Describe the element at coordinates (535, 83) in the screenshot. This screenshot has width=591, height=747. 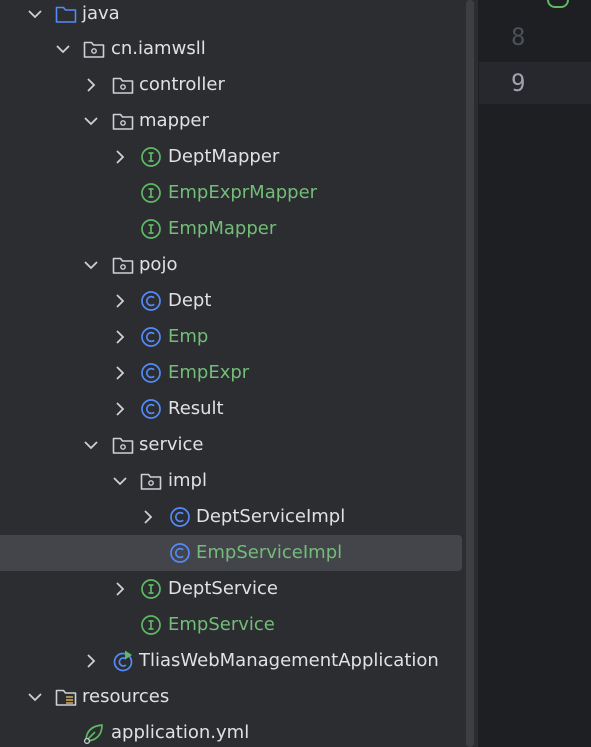
I see `gutter-line-current: 9` at that location.